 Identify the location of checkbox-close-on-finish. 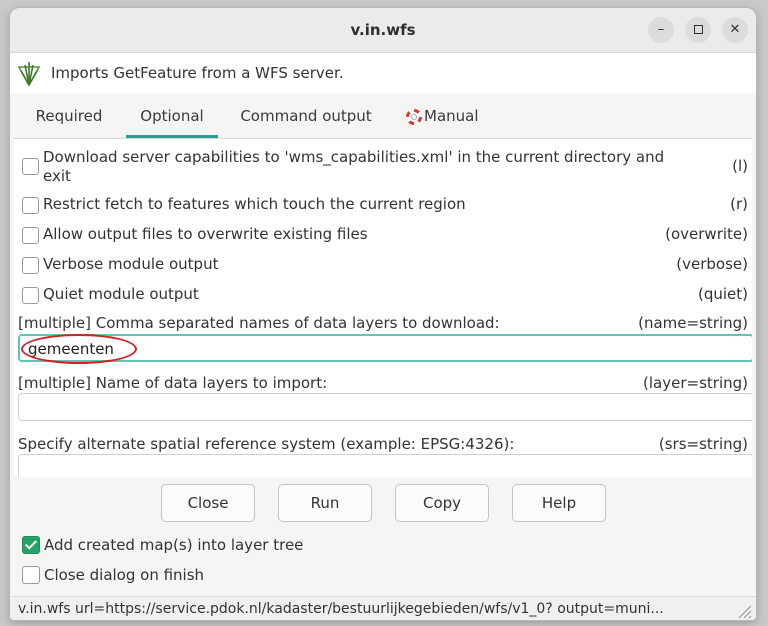
(31, 575).